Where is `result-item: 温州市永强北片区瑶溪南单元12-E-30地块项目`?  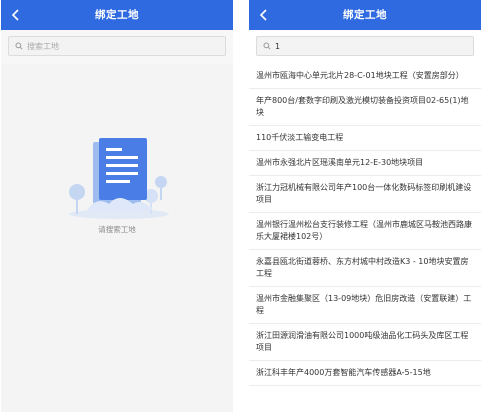 result-item: 温州市永强北片区瑶溪南单元12-E-30地块项目 is located at coordinates (365, 163).